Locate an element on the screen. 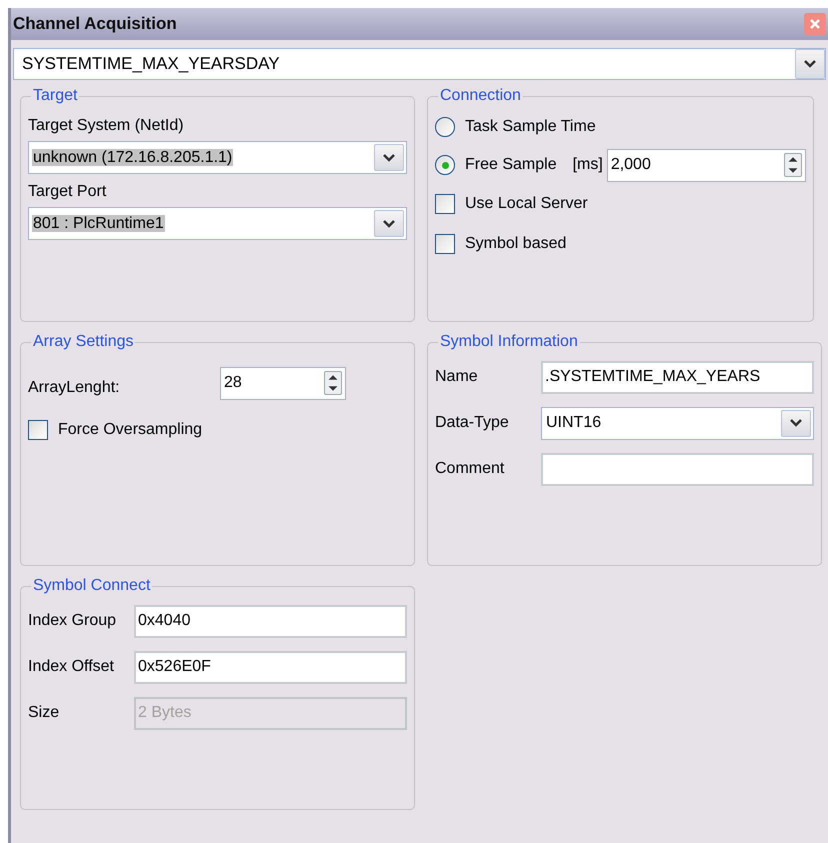 The image size is (828, 843). text-field: .SYSTEMTIME_MAX_YEARS is located at coordinates (677, 377).